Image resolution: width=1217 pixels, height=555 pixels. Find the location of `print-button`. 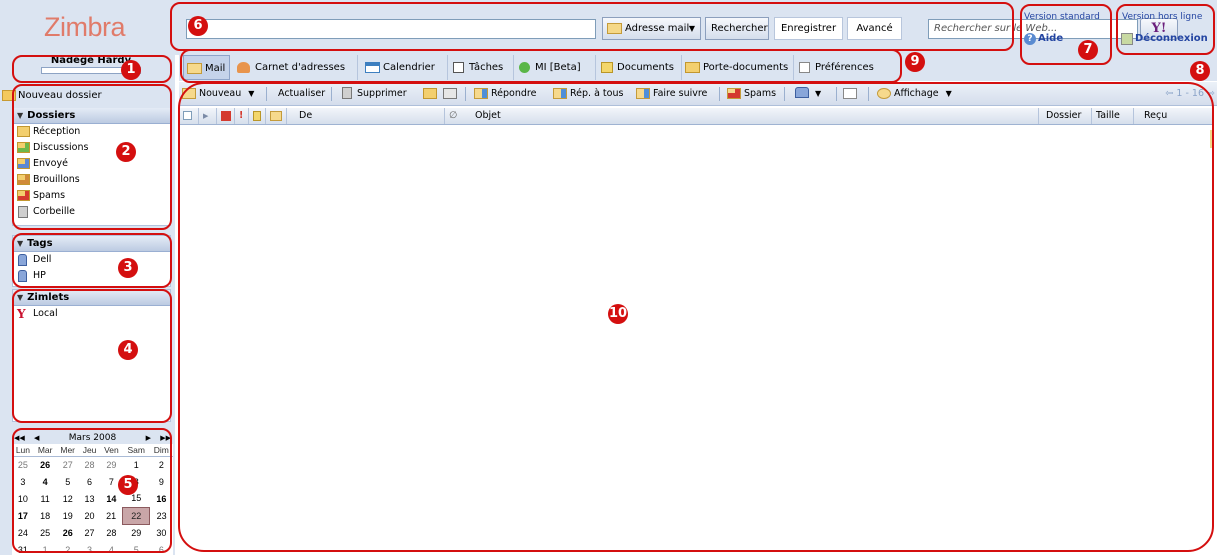

print-button is located at coordinates (451, 93).